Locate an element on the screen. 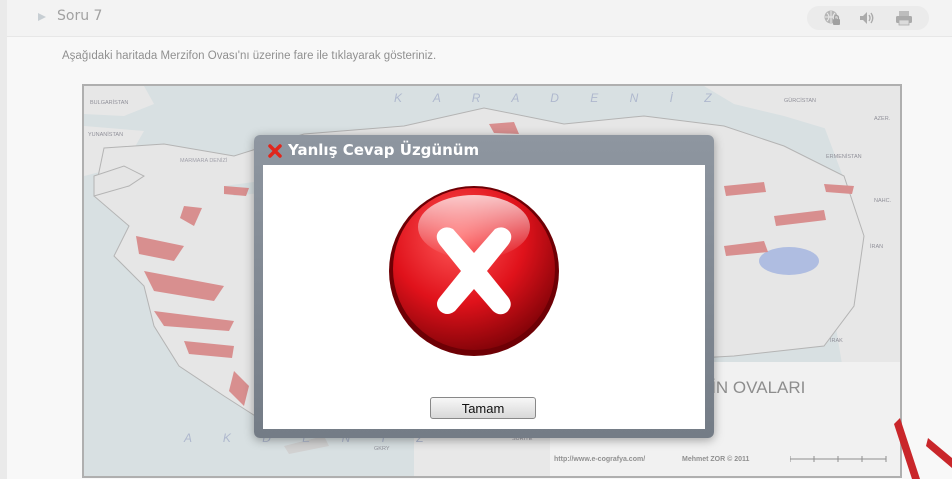  error-x-icon is located at coordinates (275, 151).